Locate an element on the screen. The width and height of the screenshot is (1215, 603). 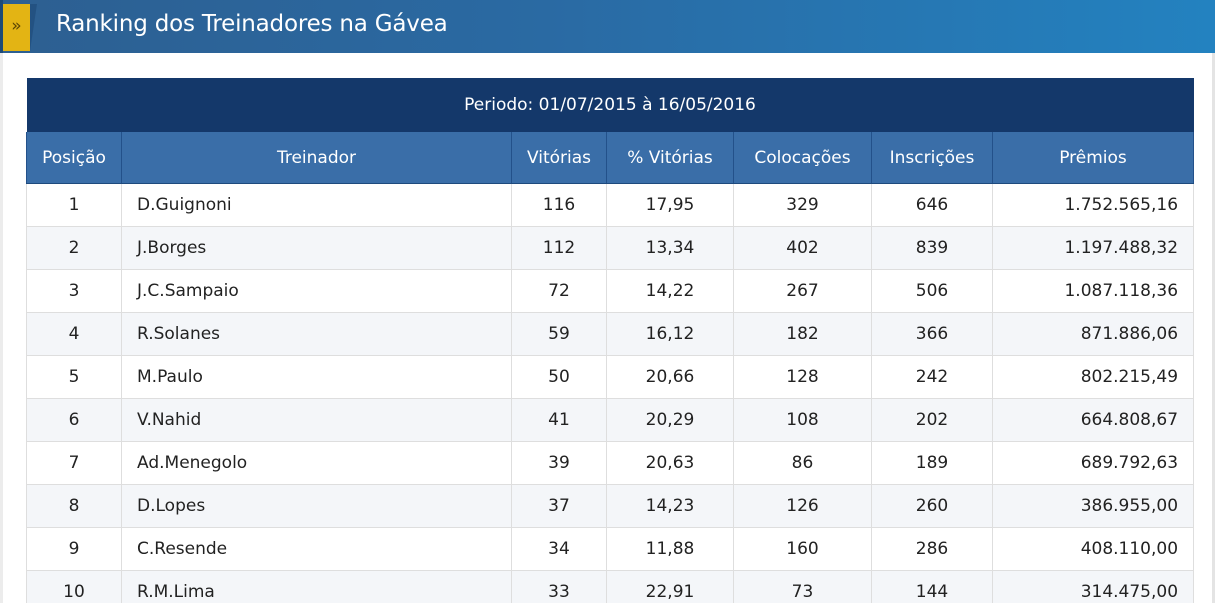
table-row: 6 V.Nahid 41 20,29 108 202 664.808,67 is located at coordinates (610, 420).